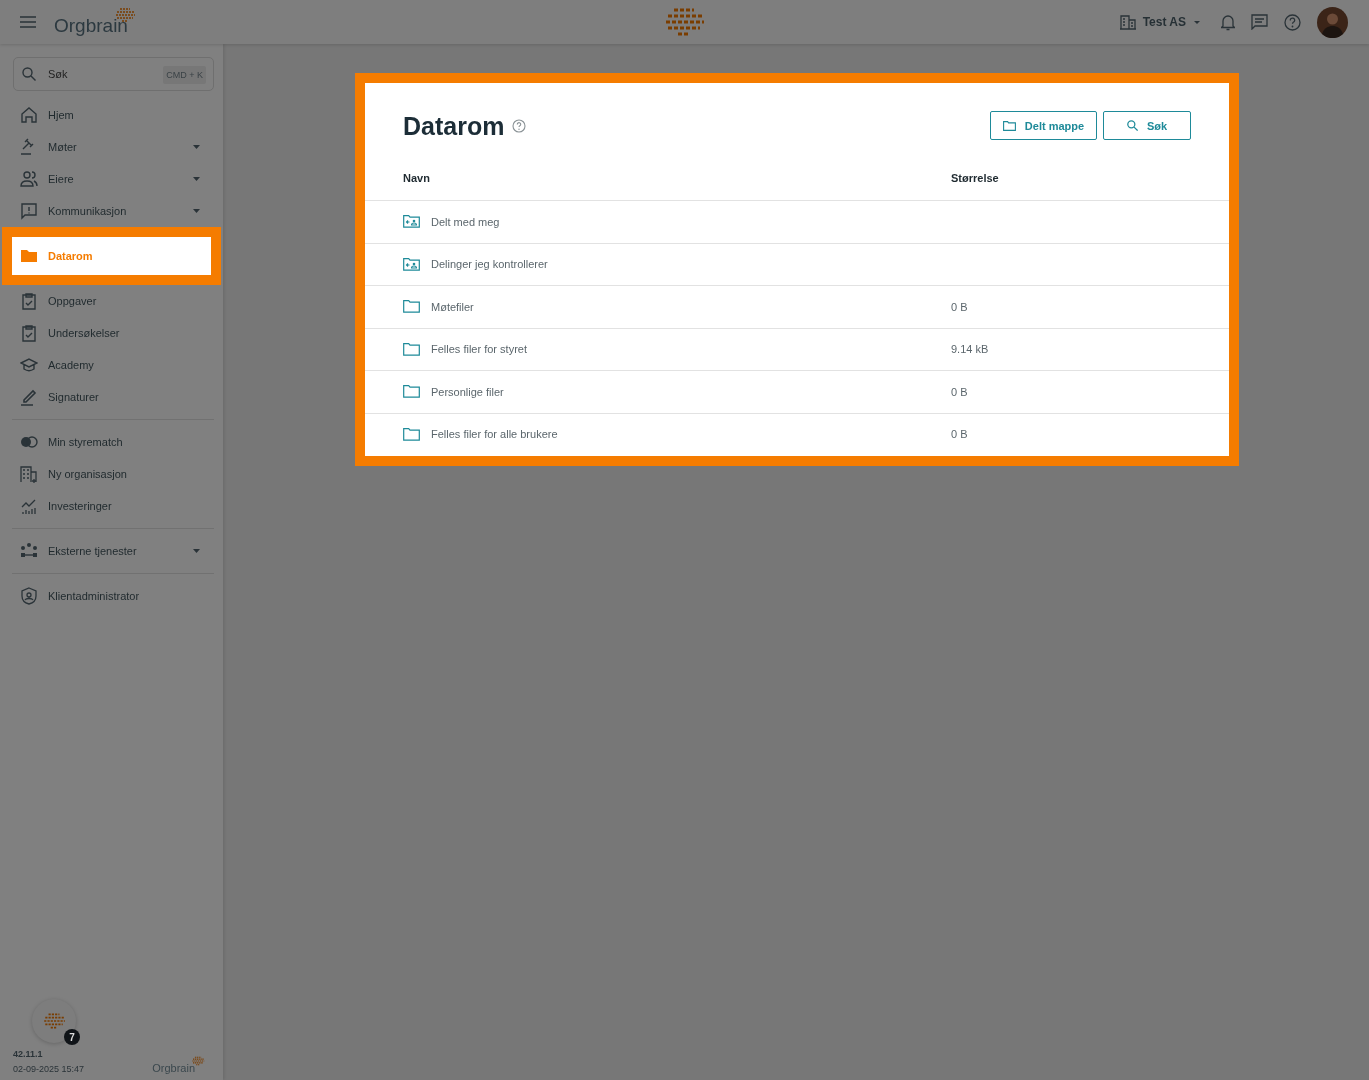  I want to click on graduation-cap-icon, so click(29, 365).